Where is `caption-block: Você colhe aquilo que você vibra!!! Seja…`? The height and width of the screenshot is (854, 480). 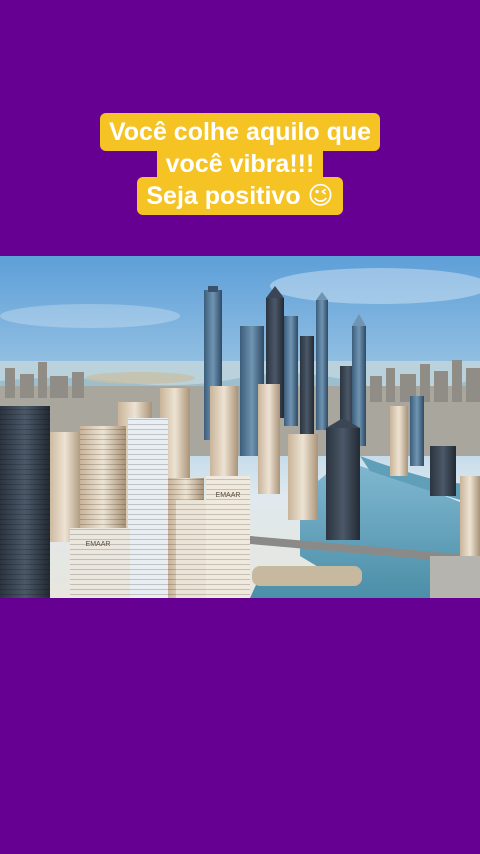
caption-block: Você colhe aquilo que você vibra!!! Seja… is located at coordinates (240, 164).